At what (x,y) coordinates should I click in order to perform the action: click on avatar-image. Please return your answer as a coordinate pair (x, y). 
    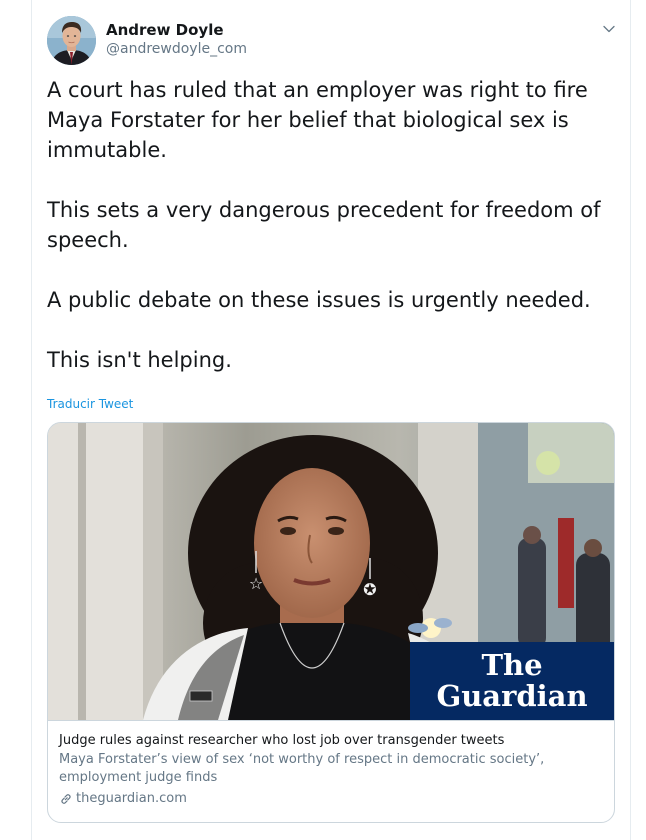
    Looking at the image, I should click on (71, 40).